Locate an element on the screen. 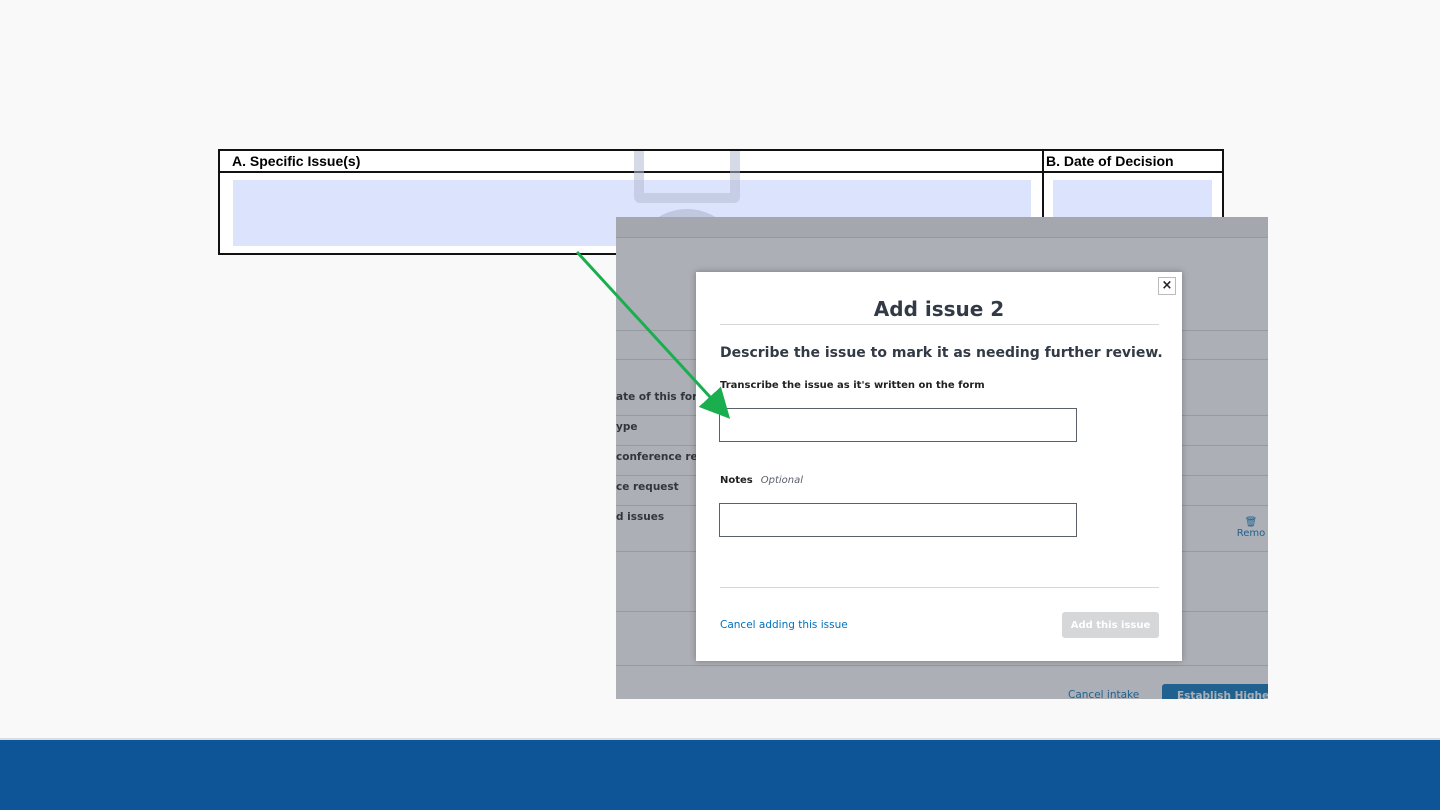 The height and width of the screenshot is (810, 1440). add-this-issue-button: Add this issue is located at coordinates (1110, 625).